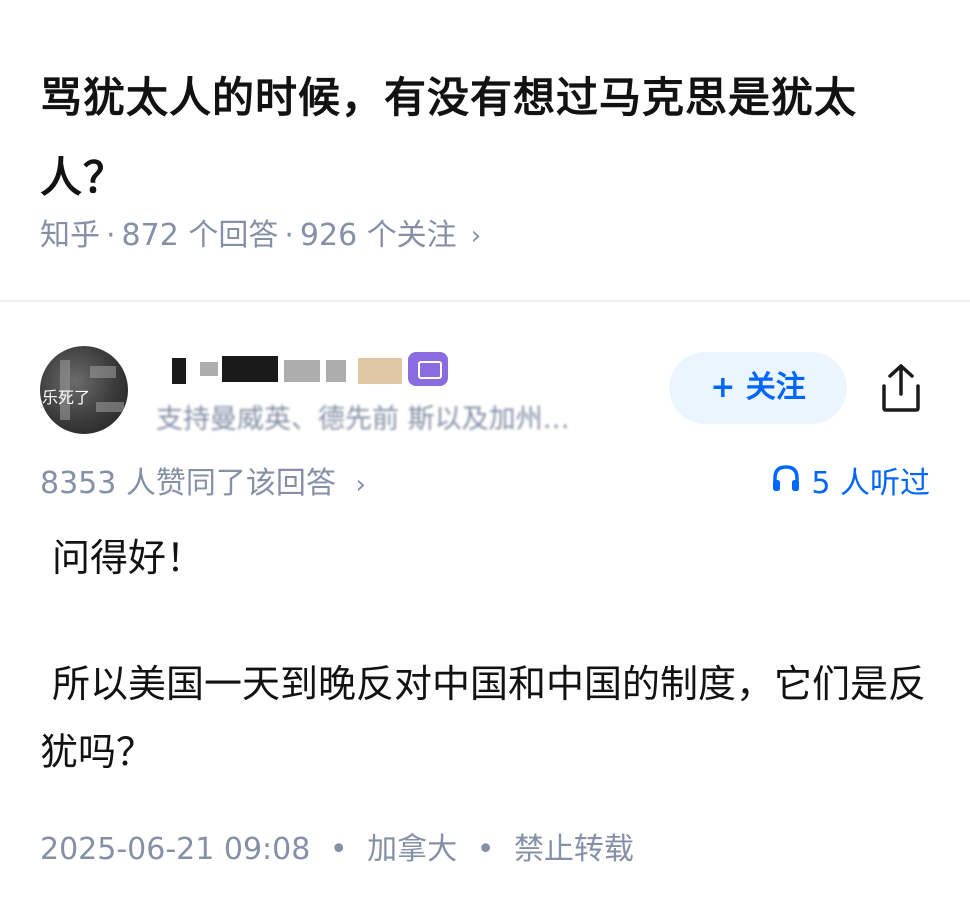  I want to click on badge-icon, so click(428, 369).